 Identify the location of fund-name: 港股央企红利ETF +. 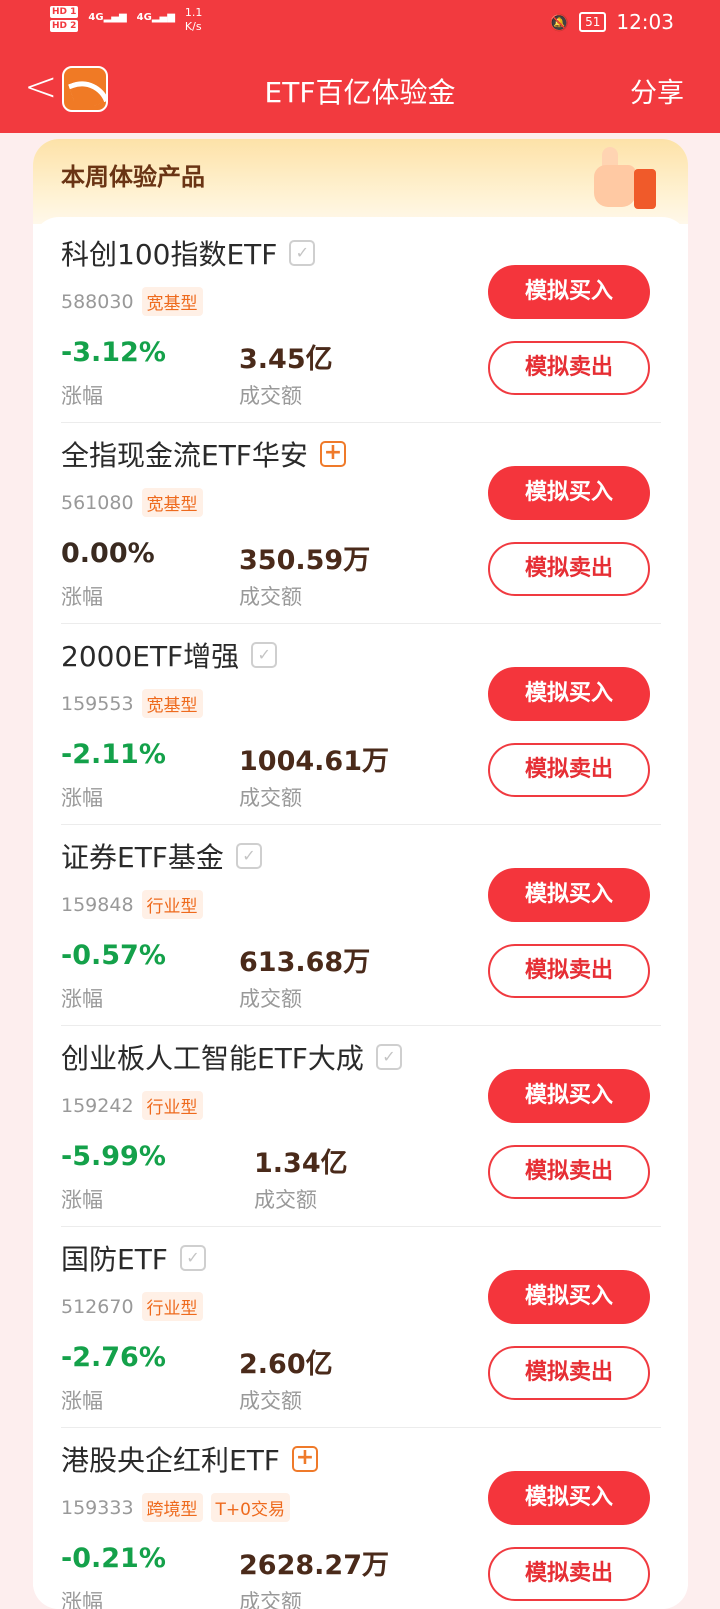
(189, 1459).